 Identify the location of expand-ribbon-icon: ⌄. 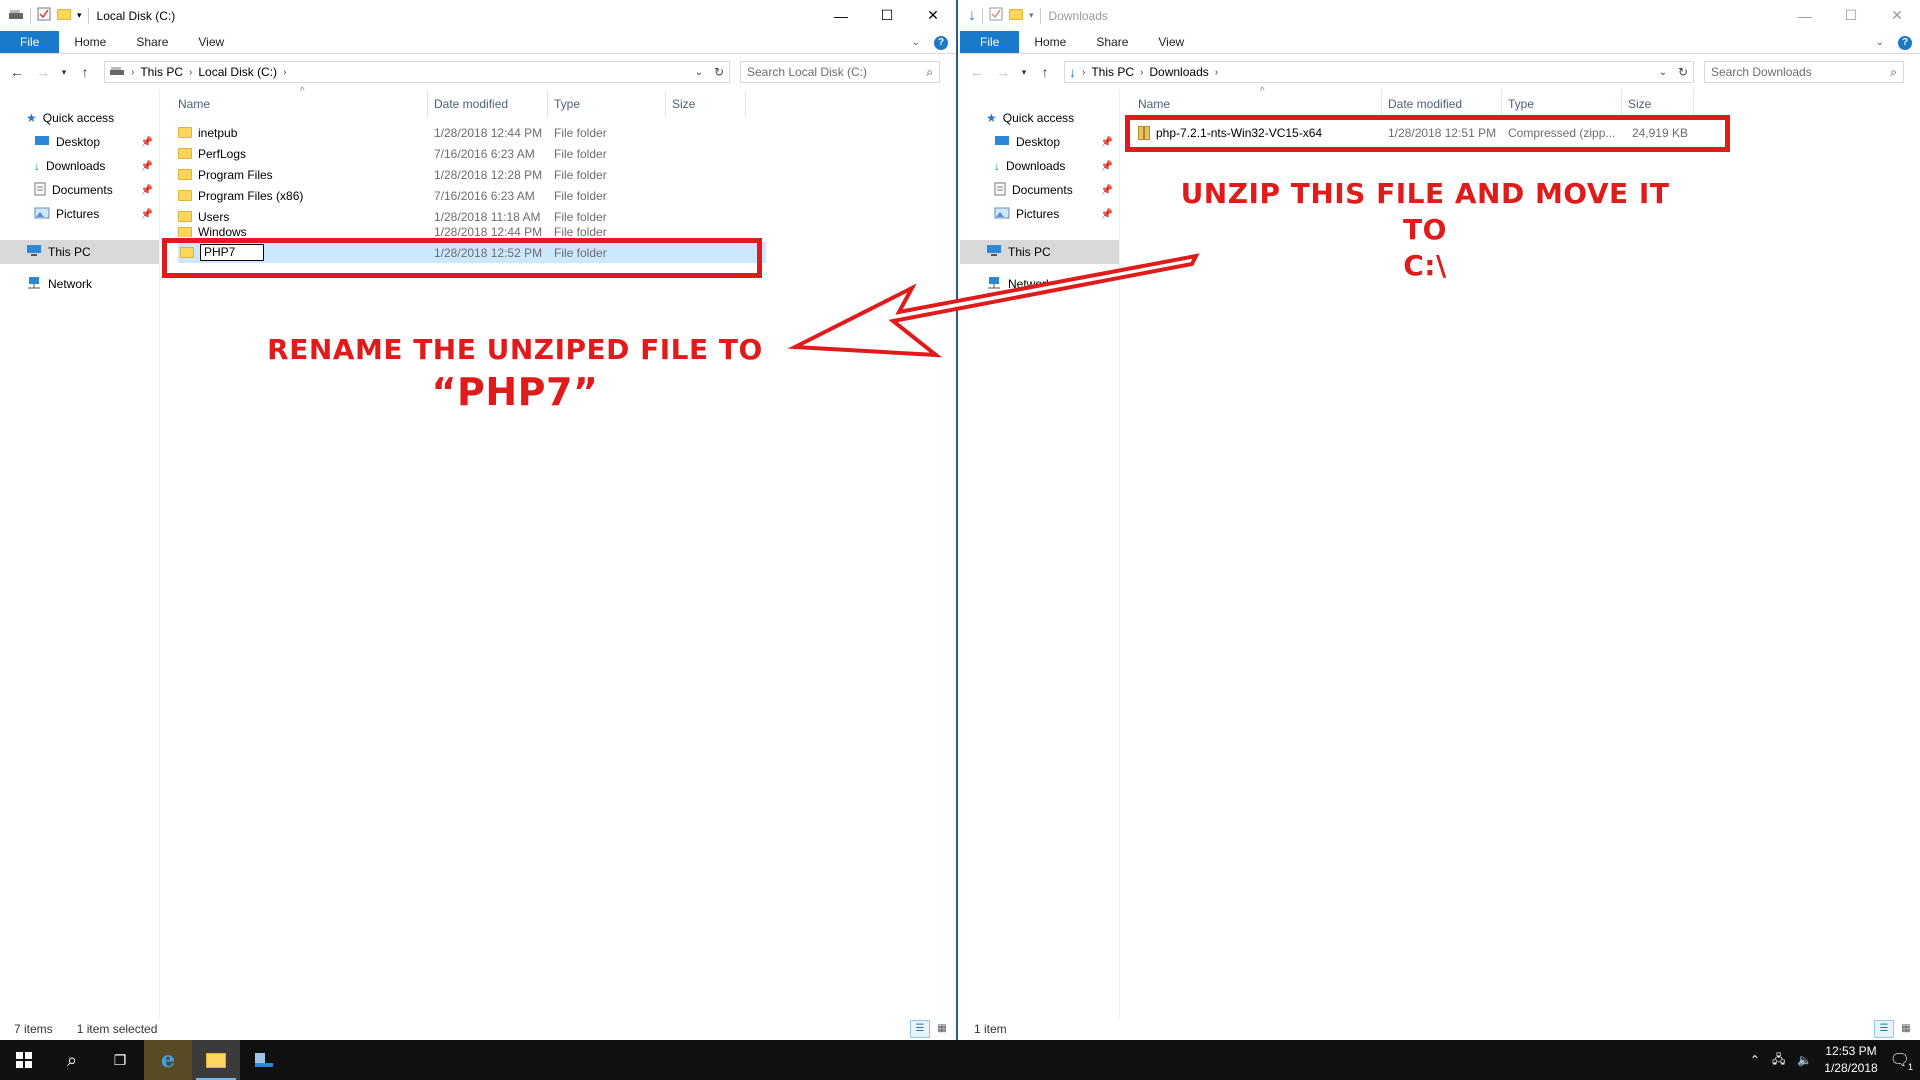
(1880, 42).